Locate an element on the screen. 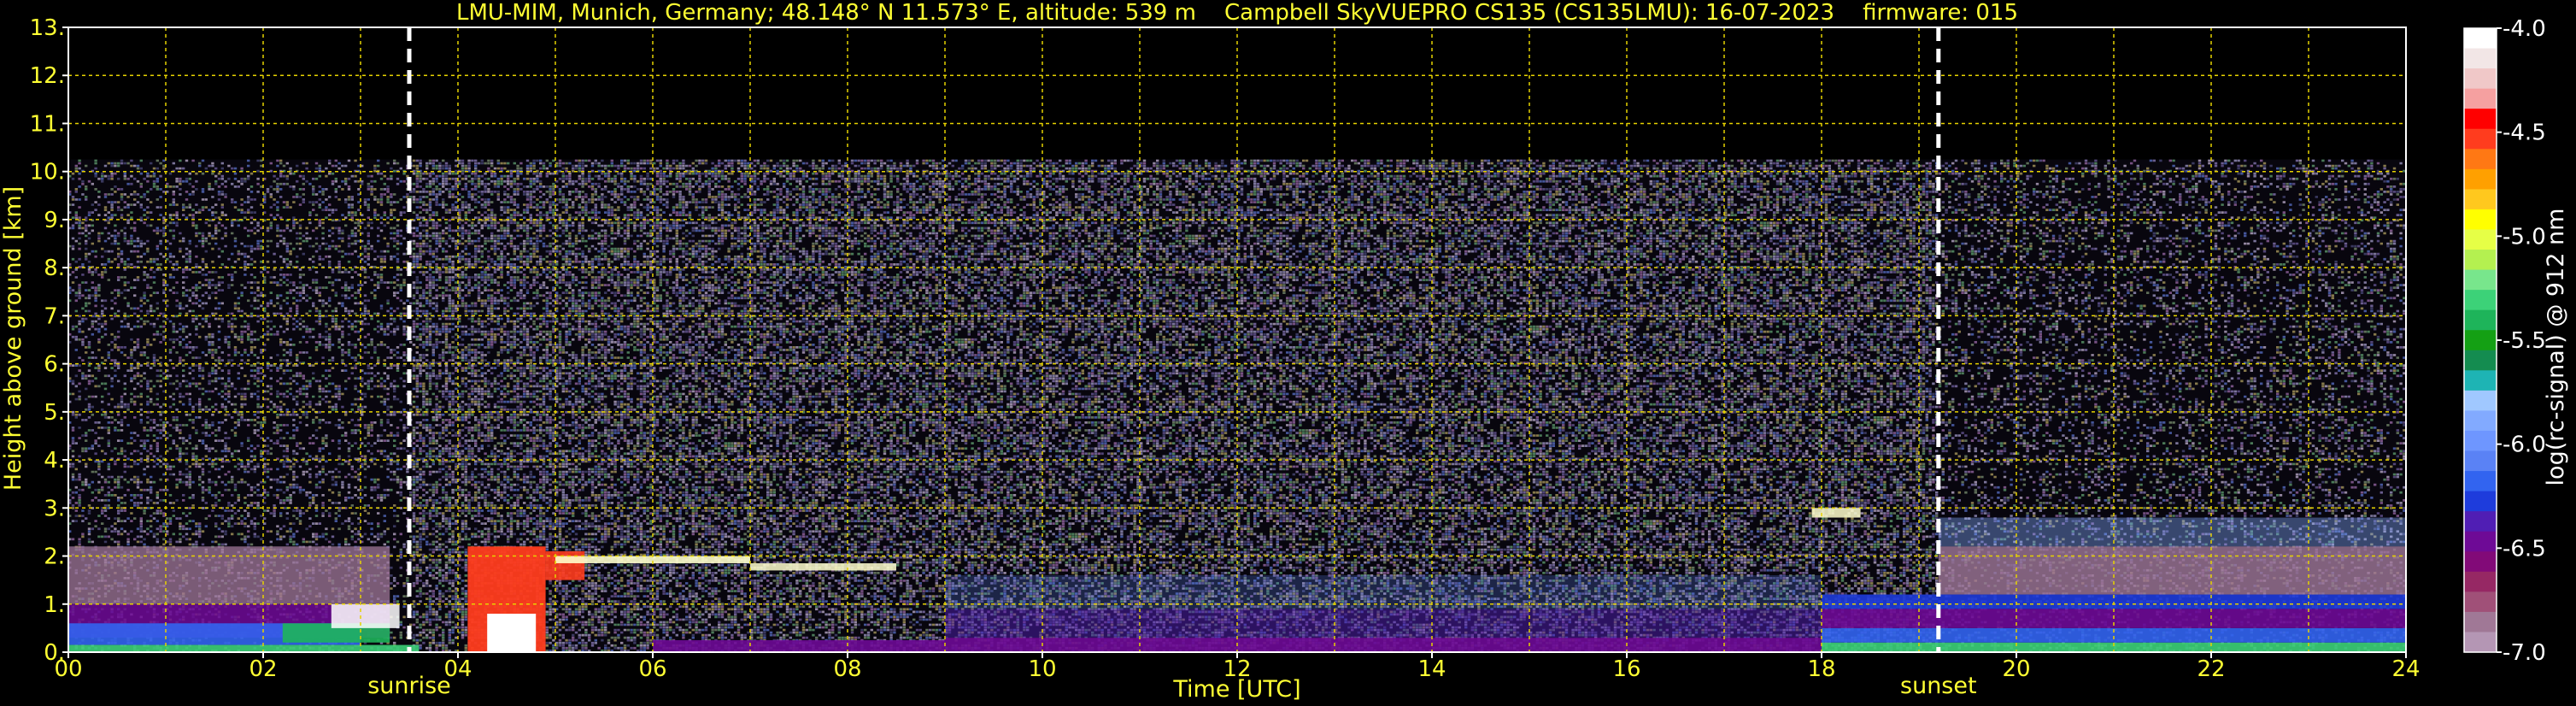  x-tick-label: 20 is located at coordinates (2016, 669).